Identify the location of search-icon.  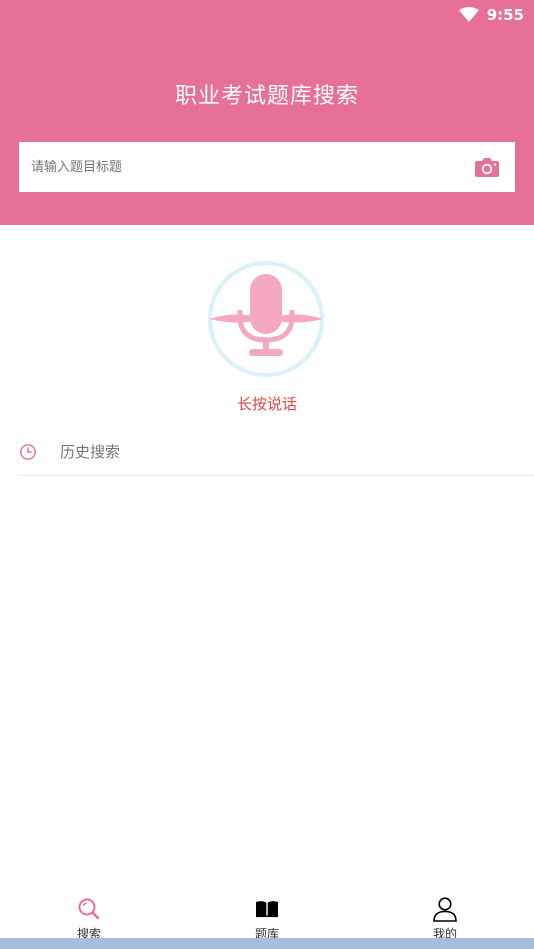
(89, 909).